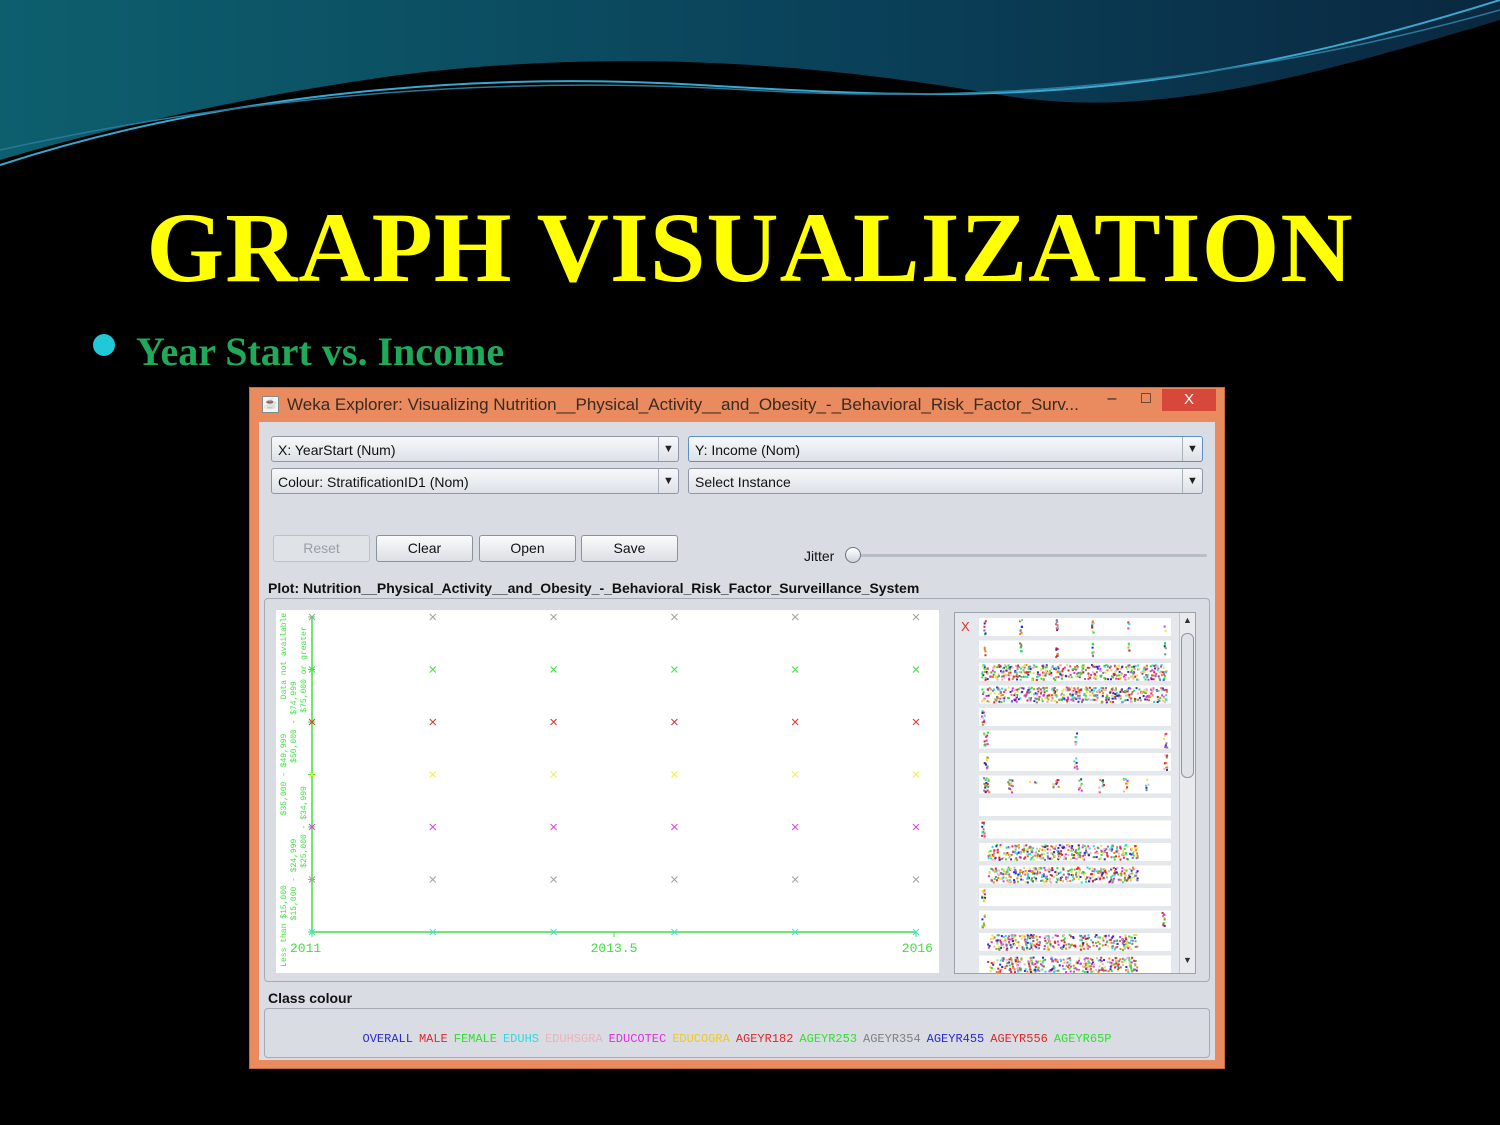 The height and width of the screenshot is (1125, 1500). Describe the element at coordinates (793, 1056) in the screenshot. I see `class-colour-item: RACEWHT` at that location.